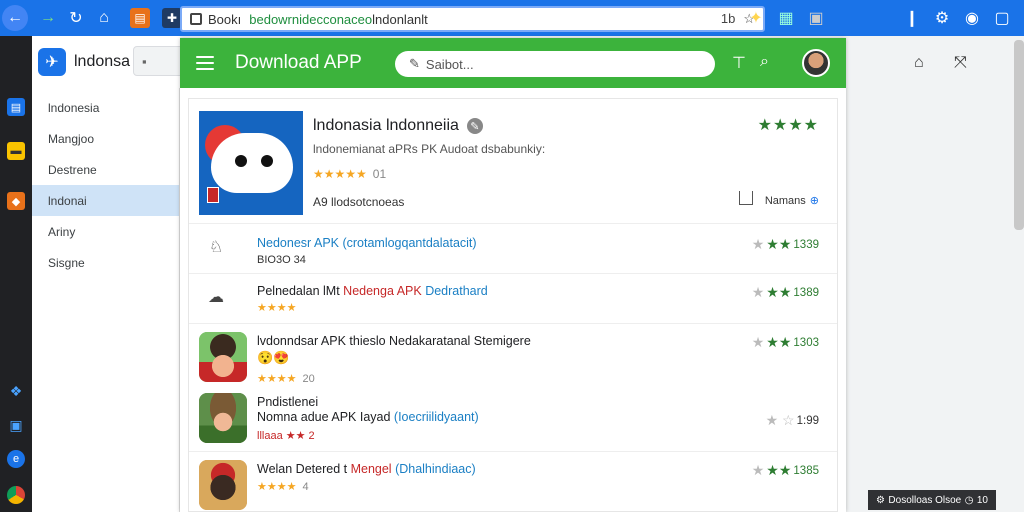 This screenshot has width=1024, height=512. I want to click on extension-grid-icon: ▦, so click(786, 18).